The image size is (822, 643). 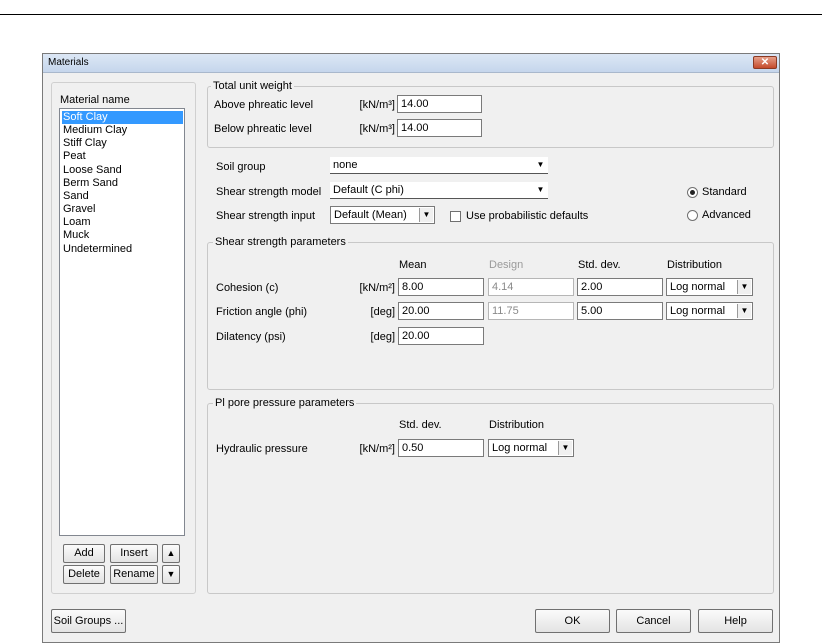 What do you see at coordinates (572, 621) in the screenshot?
I see `ok-button: OK` at bounding box center [572, 621].